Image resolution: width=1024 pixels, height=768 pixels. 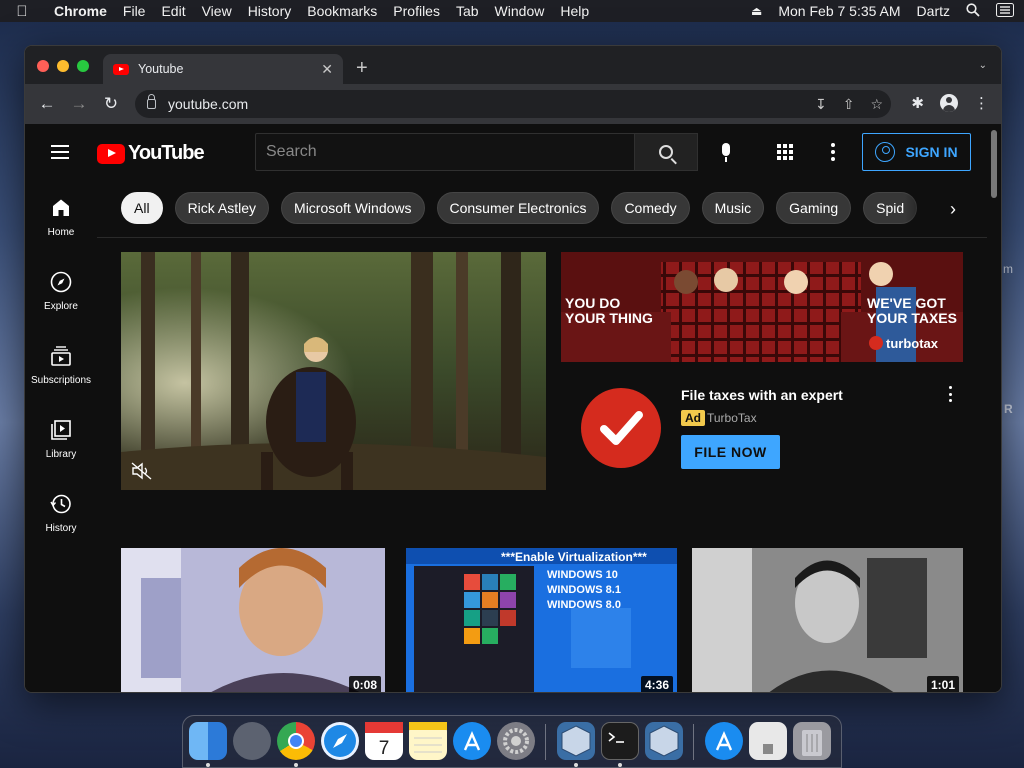 I want to click on sidebar-item-label: Home, so click(x=61, y=232).